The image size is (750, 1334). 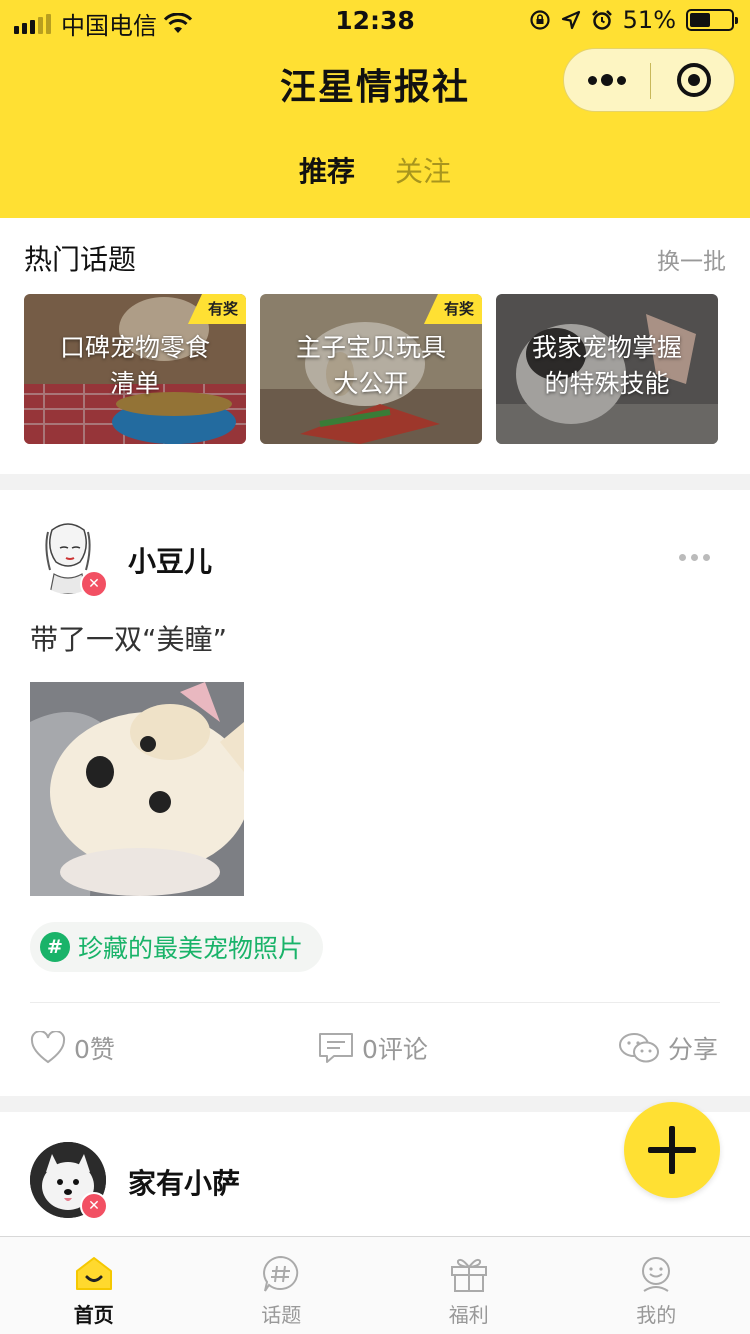 I want to click on hot-topics-title: 热门话题, so click(x=80, y=259).